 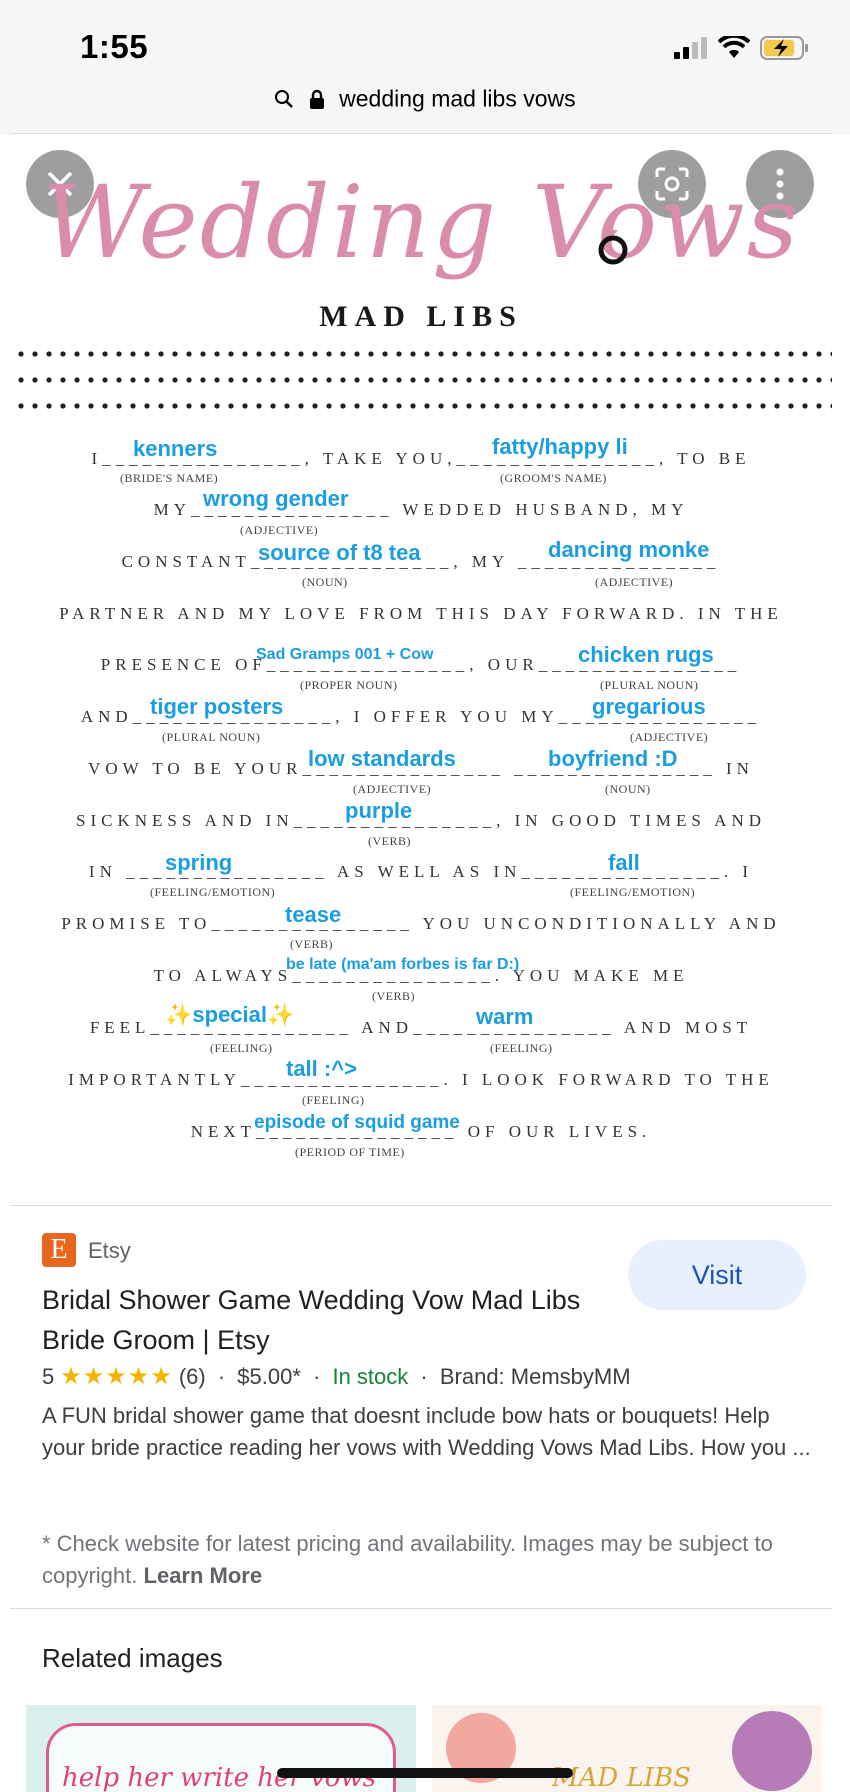 What do you see at coordinates (535, 1376) in the screenshot?
I see `brand: Brand: MemsbyMM` at bounding box center [535, 1376].